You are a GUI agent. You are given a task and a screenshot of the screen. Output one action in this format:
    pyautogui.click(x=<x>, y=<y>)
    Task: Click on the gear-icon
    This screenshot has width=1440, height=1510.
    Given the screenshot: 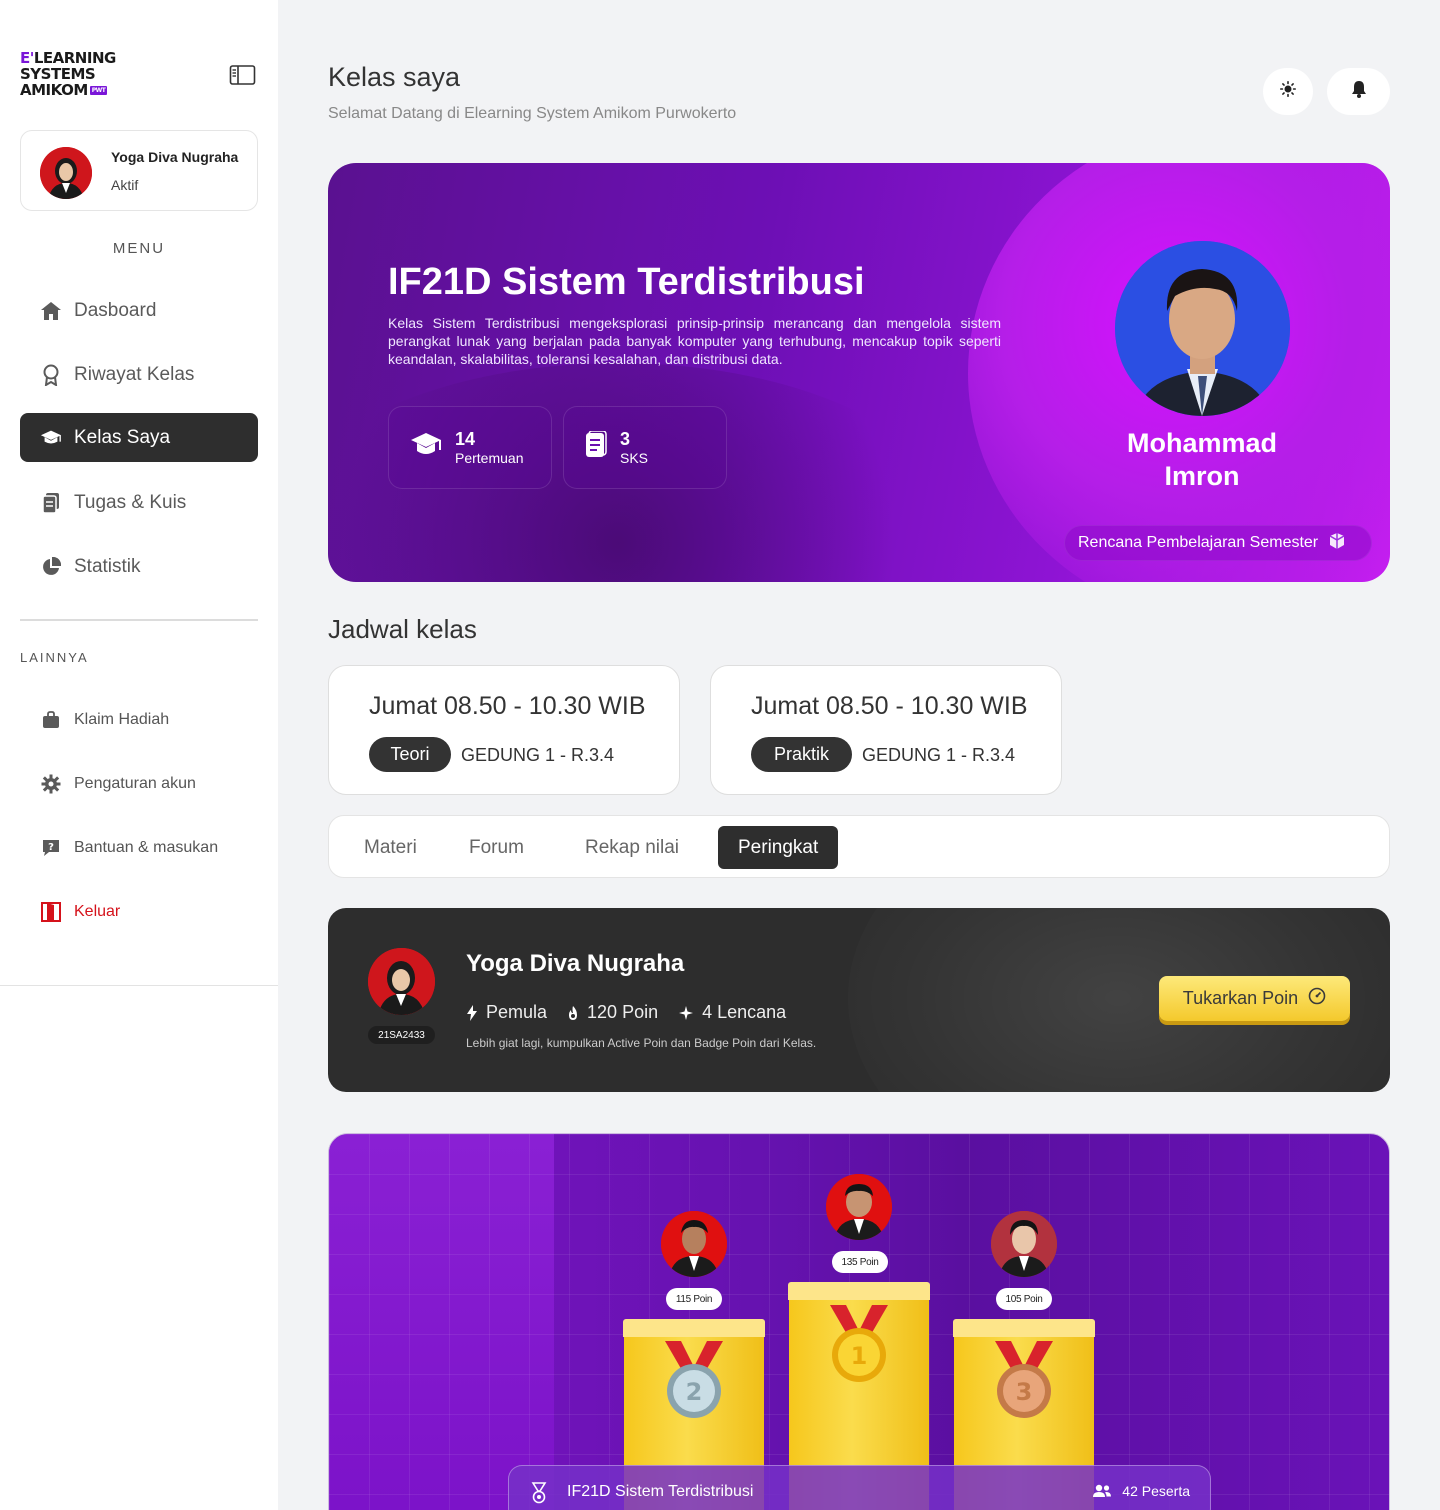 What is the action you would take?
    pyautogui.click(x=51, y=784)
    